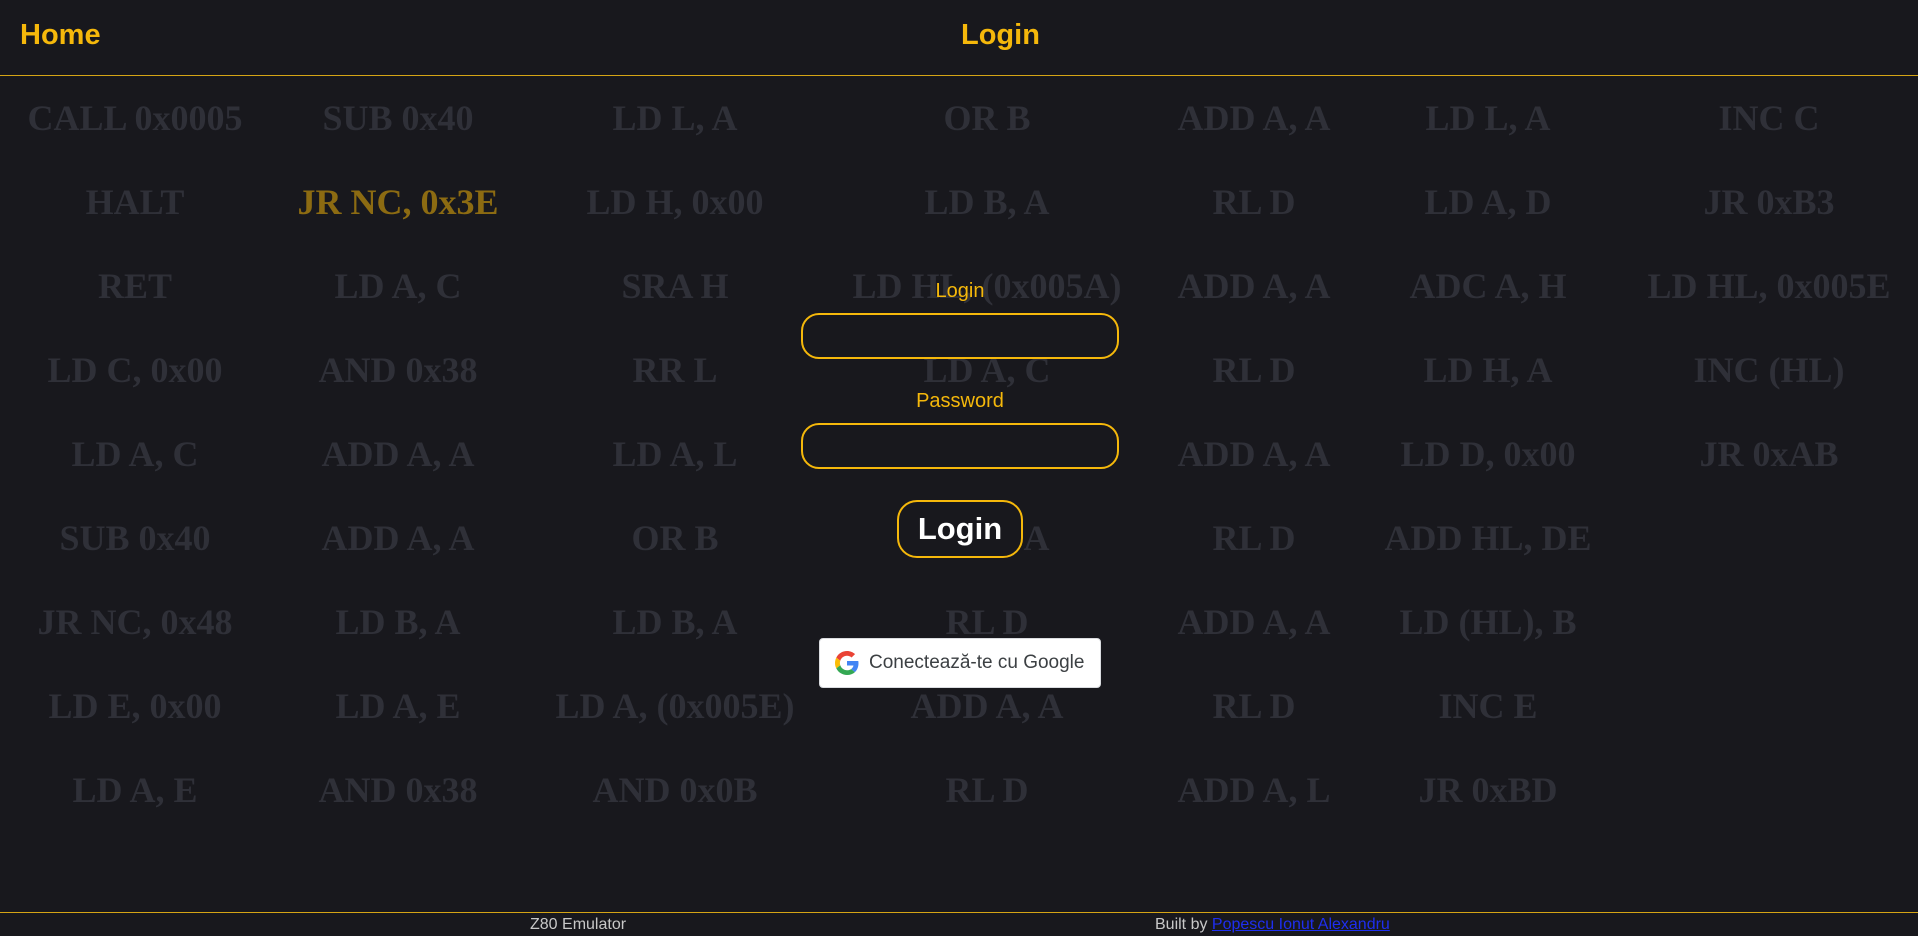 This screenshot has width=1918, height=936. What do you see at coordinates (135, 202) in the screenshot?
I see `background-instruction: HALT` at bounding box center [135, 202].